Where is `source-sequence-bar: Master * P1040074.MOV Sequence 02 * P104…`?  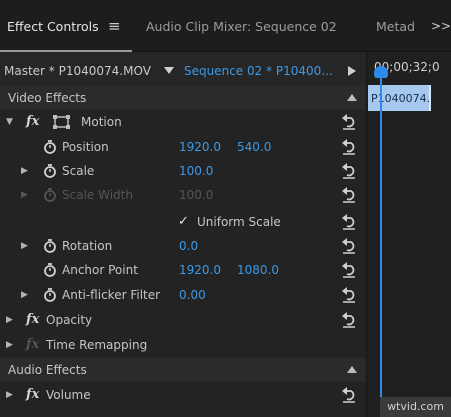
source-sequence-bar: Master * P1040074.MOV Sequence 02 * P104… is located at coordinates (183, 69).